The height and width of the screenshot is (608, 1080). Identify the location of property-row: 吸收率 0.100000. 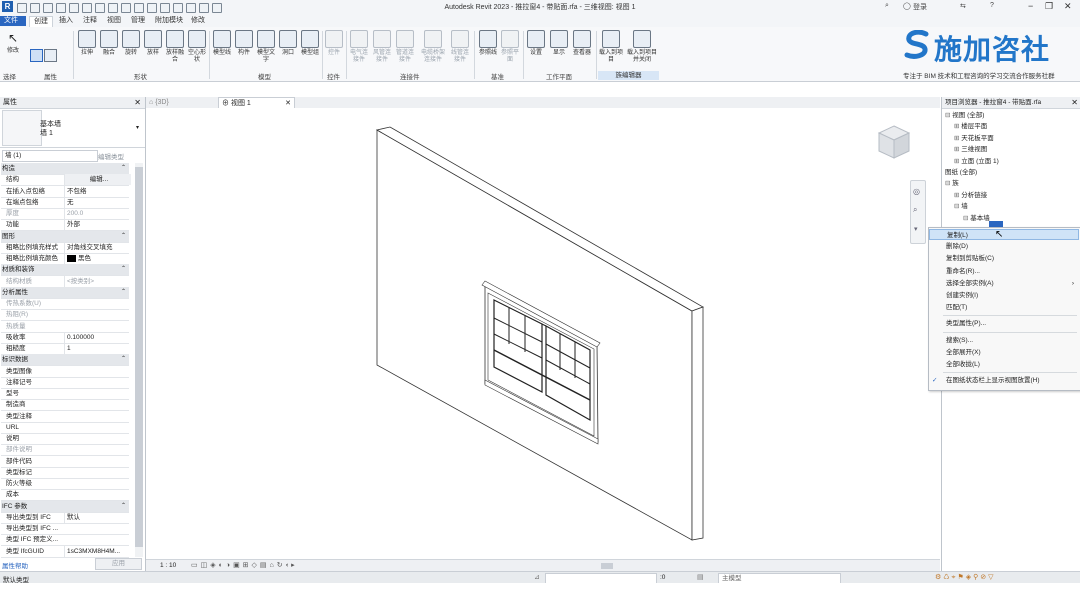
(66, 337).